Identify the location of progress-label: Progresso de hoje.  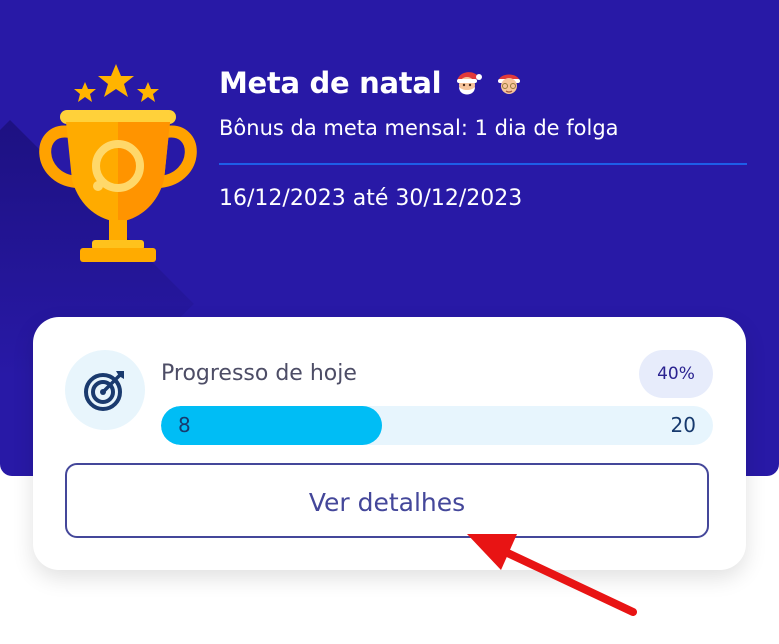
(259, 373).